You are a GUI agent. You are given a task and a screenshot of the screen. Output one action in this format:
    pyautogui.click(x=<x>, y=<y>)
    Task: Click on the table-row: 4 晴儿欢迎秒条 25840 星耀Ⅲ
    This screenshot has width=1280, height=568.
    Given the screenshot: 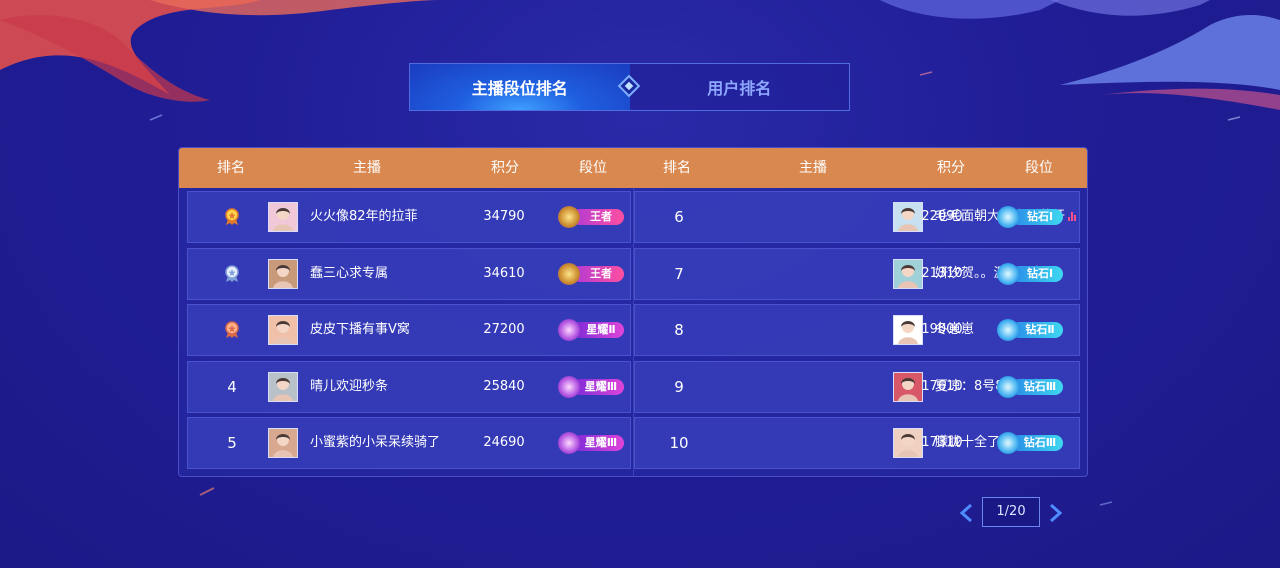 What is the action you would take?
    pyautogui.click(x=409, y=386)
    